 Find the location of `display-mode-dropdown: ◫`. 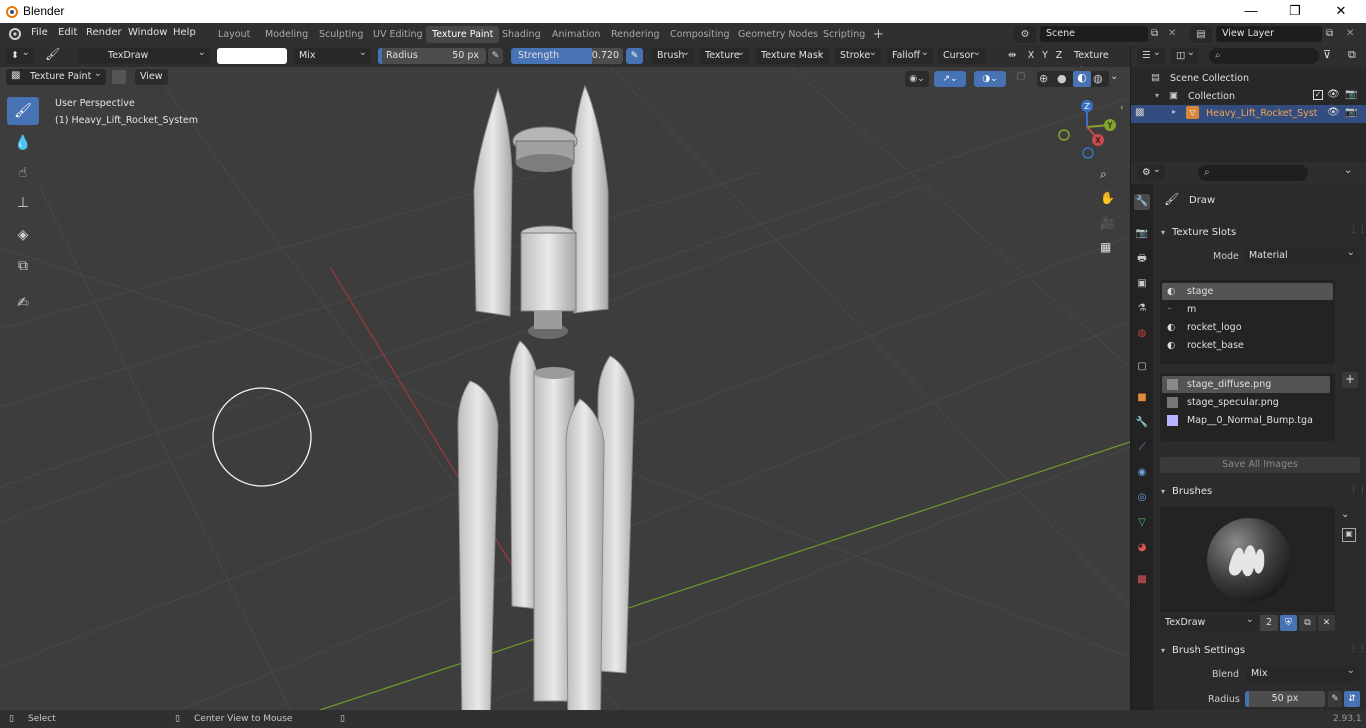

display-mode-dropdown: ◫ is located at coordinates (1185, 54).